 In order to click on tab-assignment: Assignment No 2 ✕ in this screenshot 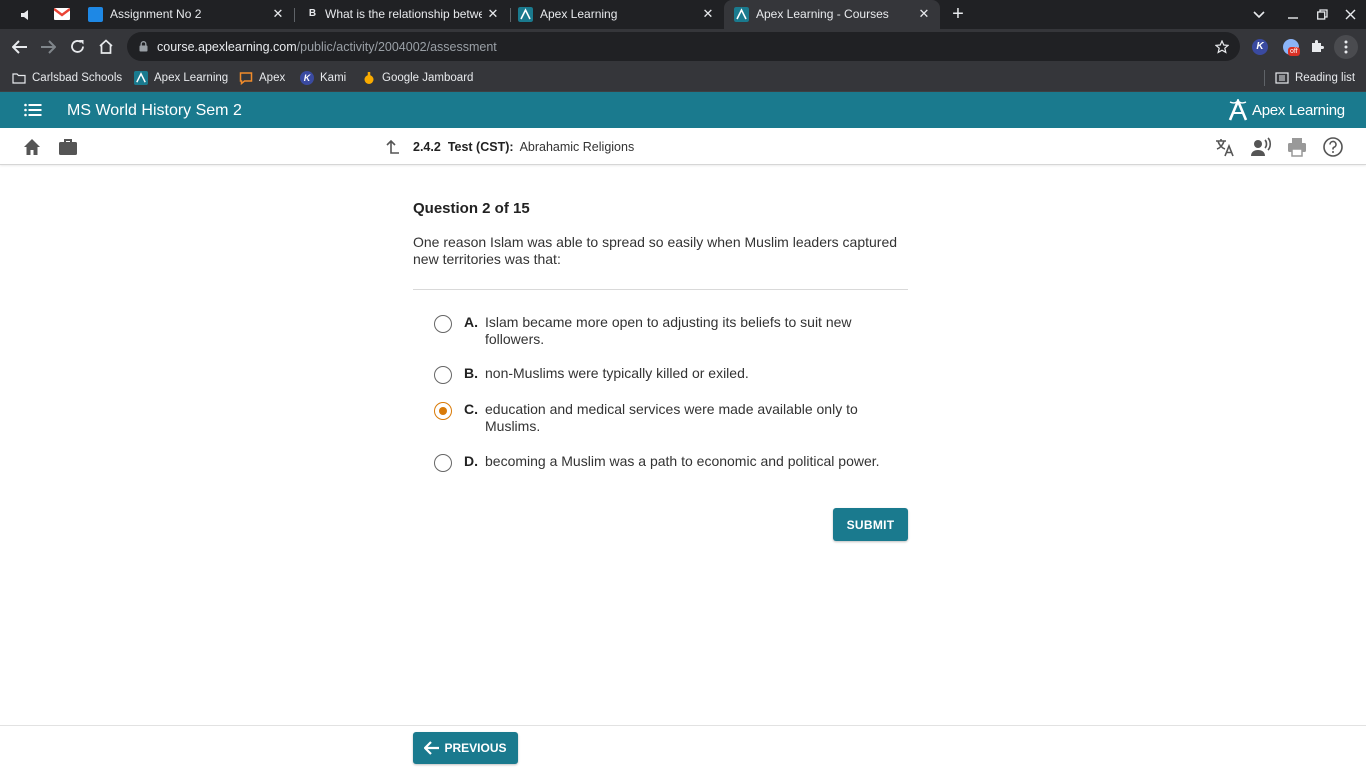, I will do `click(186, 14)`.